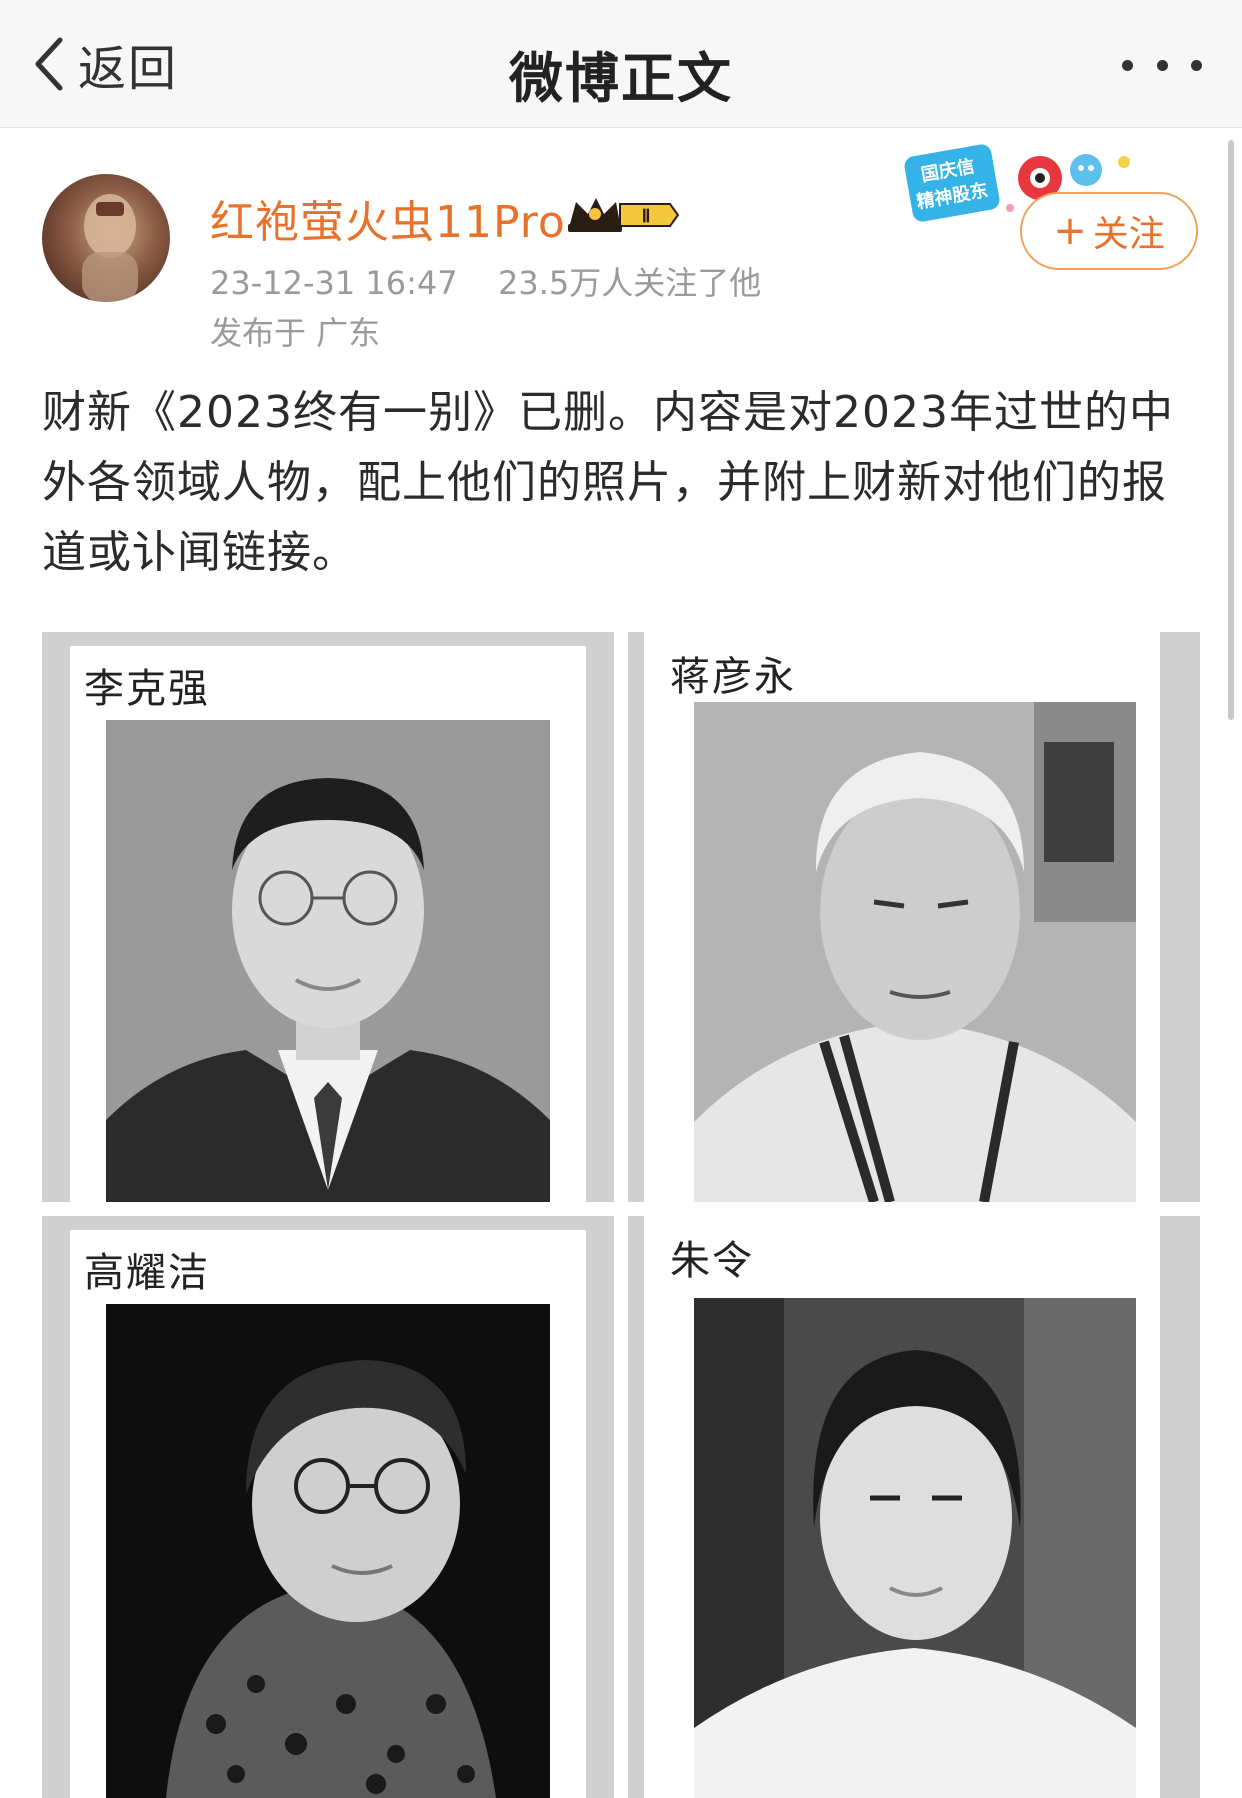 The height and width of the screenshot is (1798, 1242). I want to click on follow-label: 关注, so click(1128, 234).